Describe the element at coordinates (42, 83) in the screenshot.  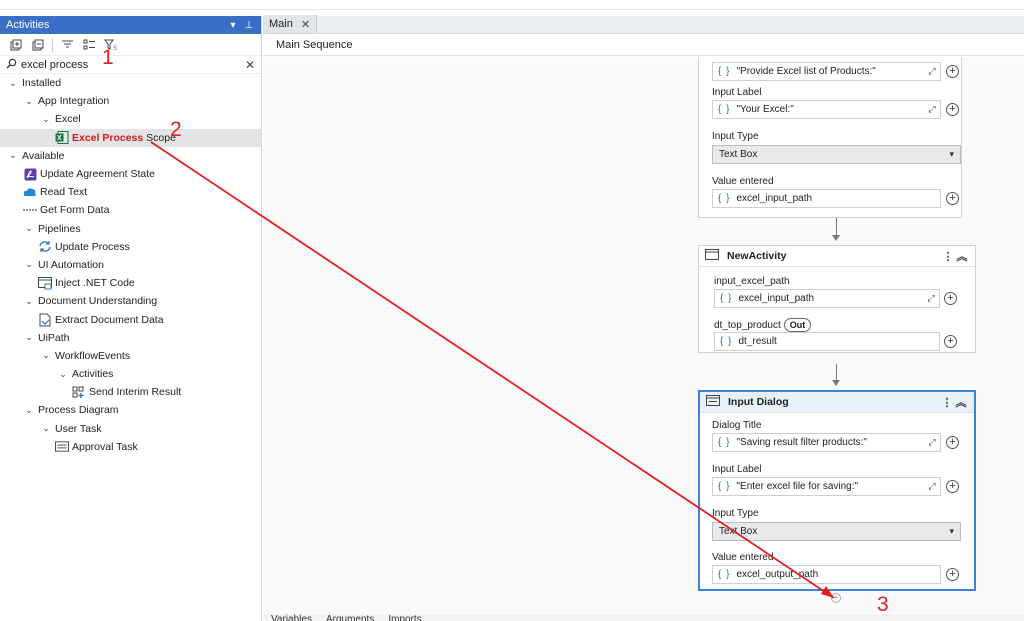
I see `tree-item-label: Installed` at that location.